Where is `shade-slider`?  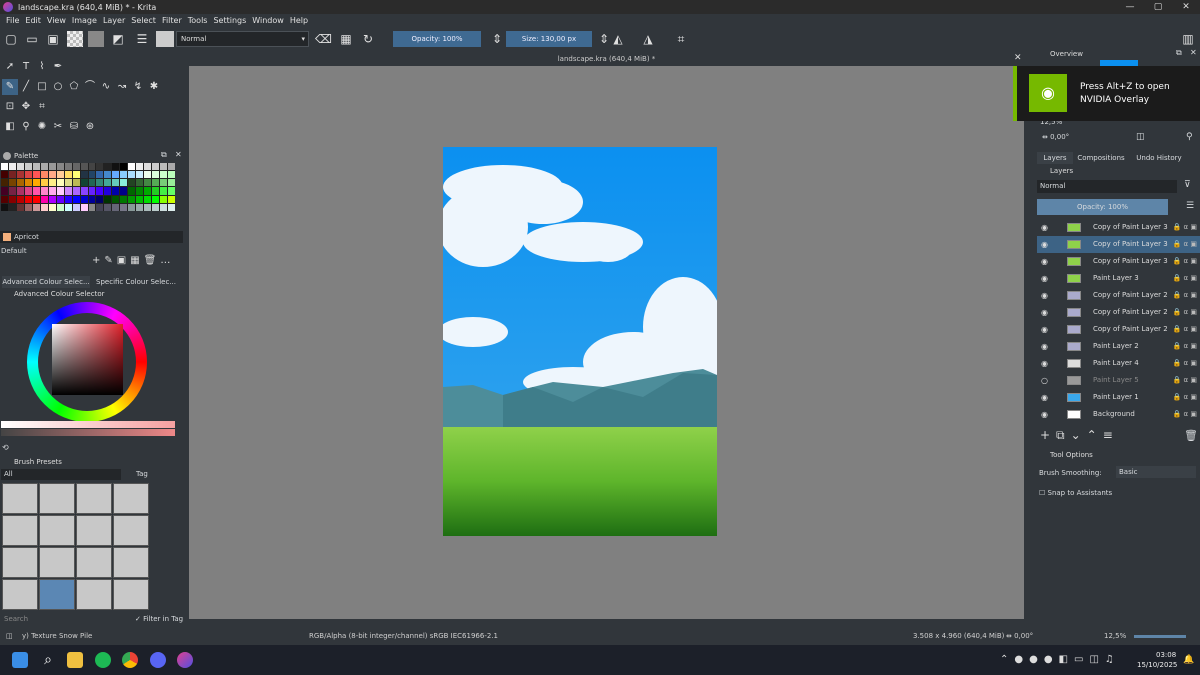
shade-slider is located at coordinates (88, 432).